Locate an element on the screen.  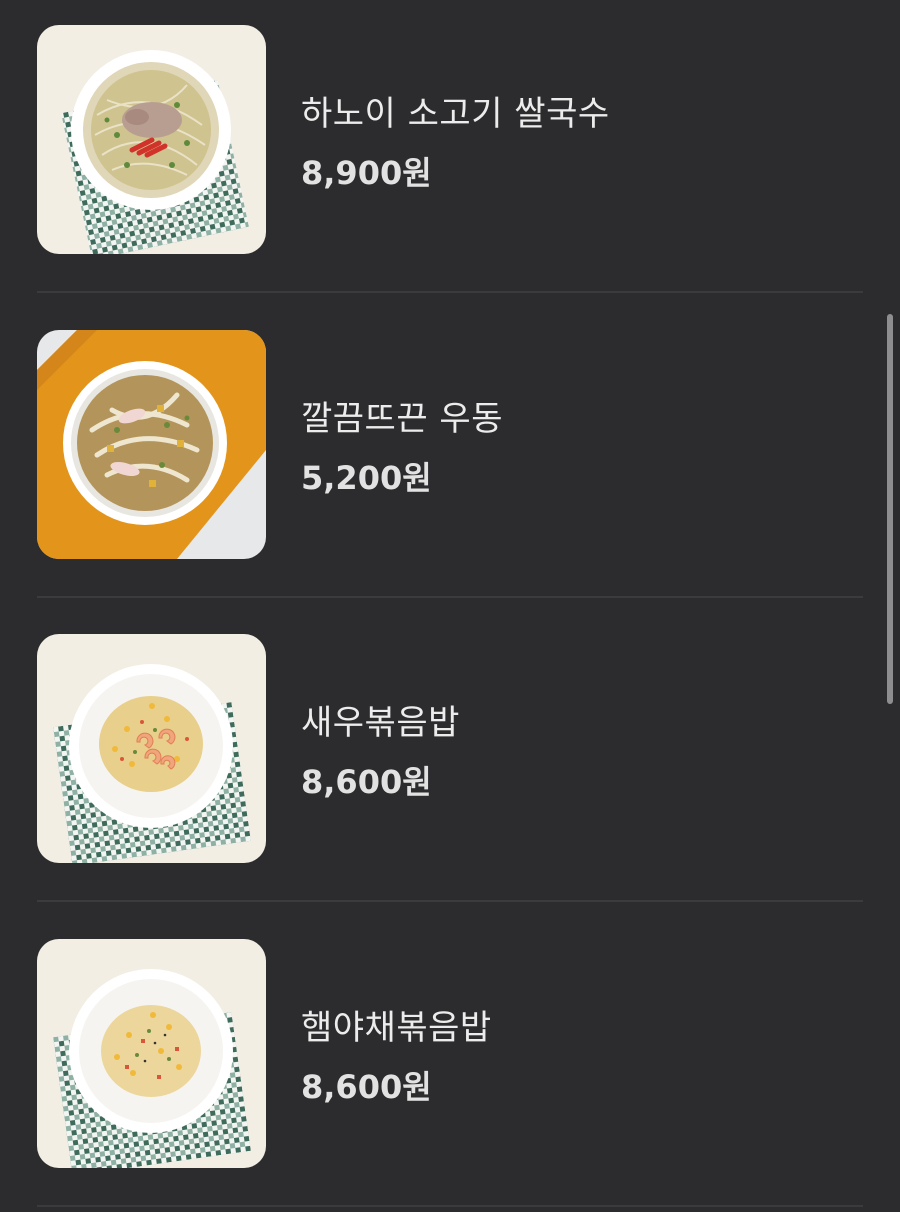
ham-vegetable-fried-rice-image is located at coordinates (151, 1053).